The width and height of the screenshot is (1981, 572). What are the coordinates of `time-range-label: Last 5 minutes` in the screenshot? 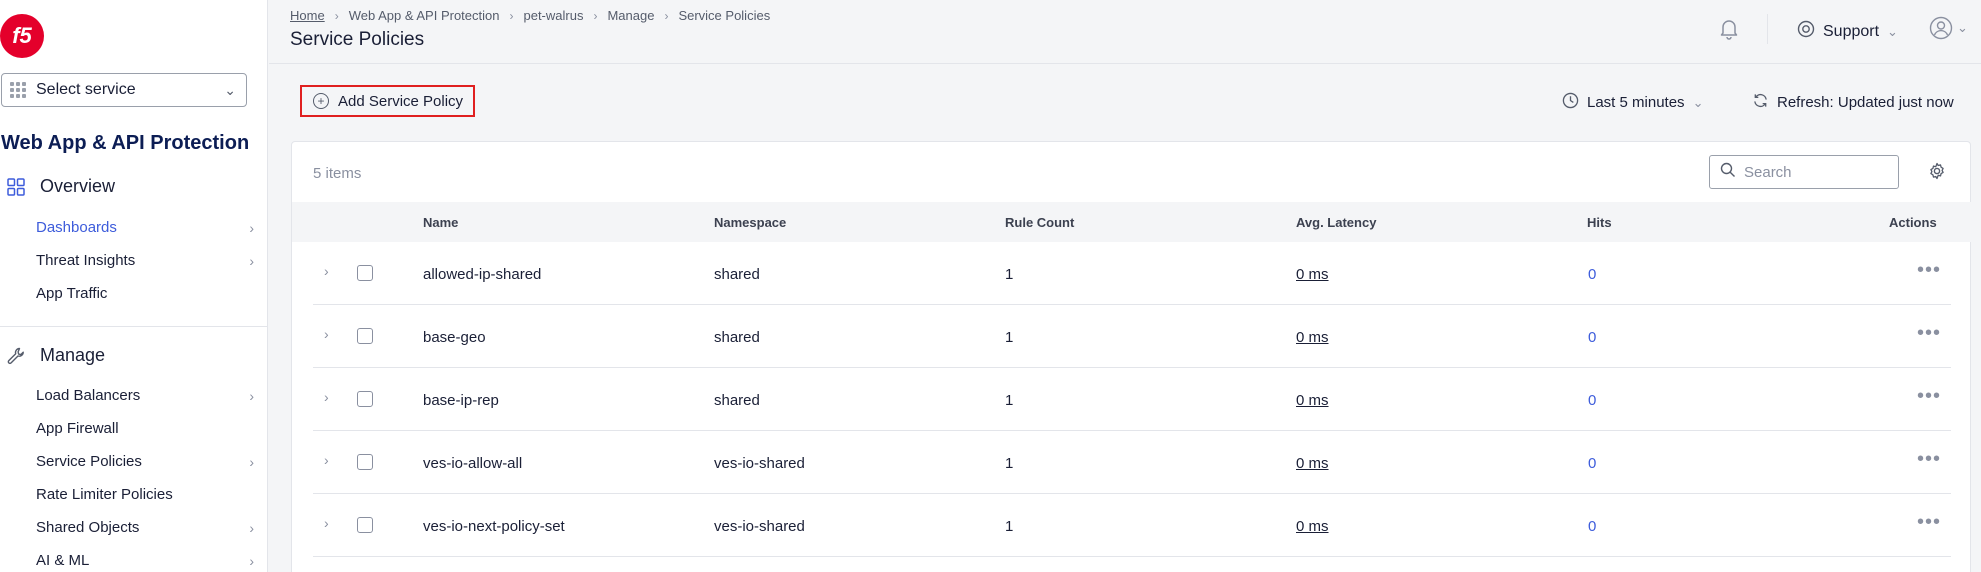 It's located at (1636, 102).